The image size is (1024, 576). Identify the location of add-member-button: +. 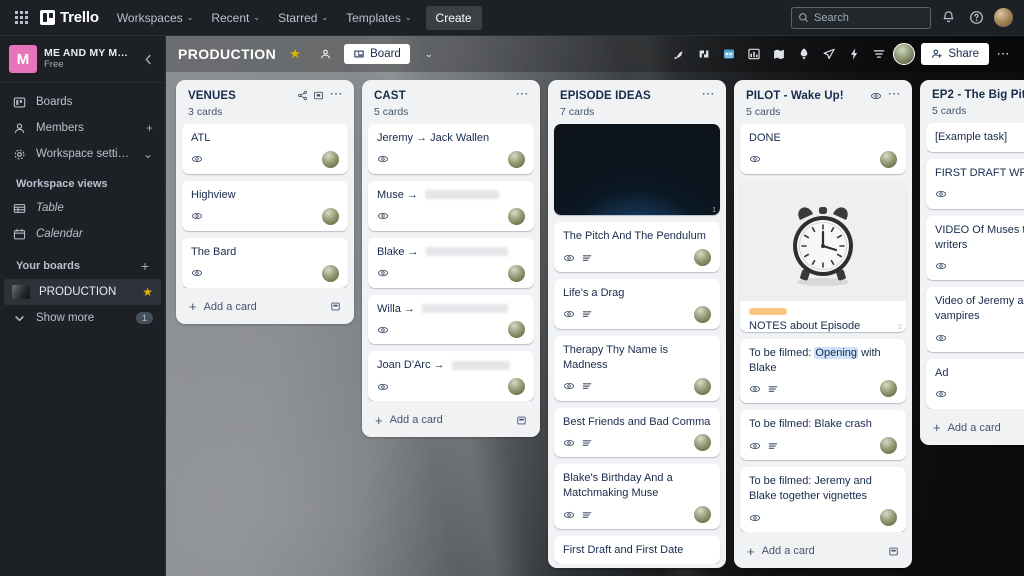
(149, 128).